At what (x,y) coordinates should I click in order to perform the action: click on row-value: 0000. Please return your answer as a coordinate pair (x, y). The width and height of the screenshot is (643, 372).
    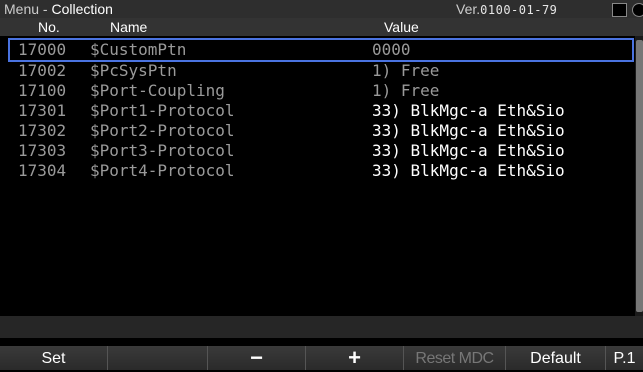
    Looking at the image, I should click on (391, 49).